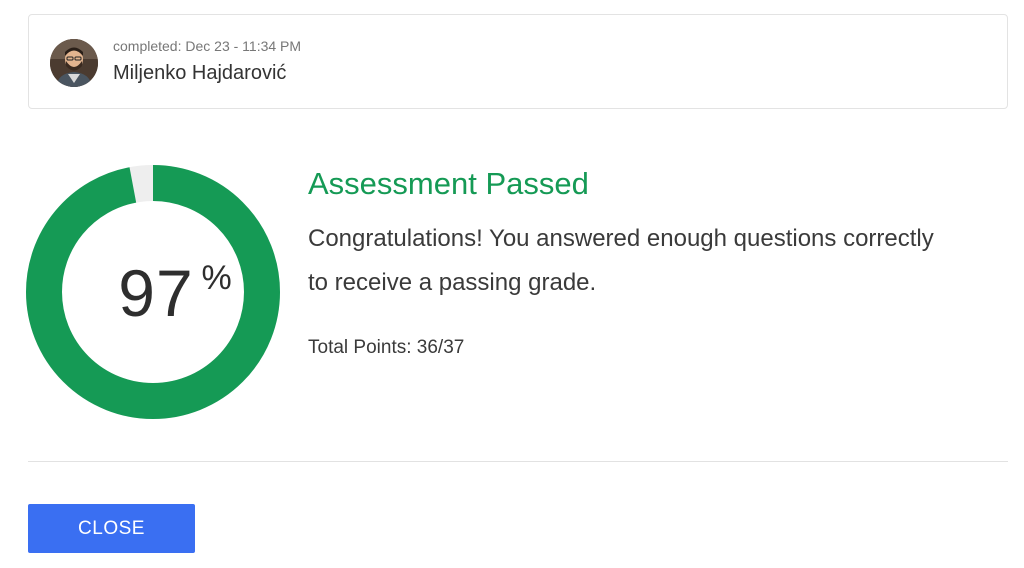 This screenshot has width=1024, height=568. What do you see at coordinates (111, 528) in the screenshot?
I see `close-button: CLOSE` at bounding box center [111, 528].